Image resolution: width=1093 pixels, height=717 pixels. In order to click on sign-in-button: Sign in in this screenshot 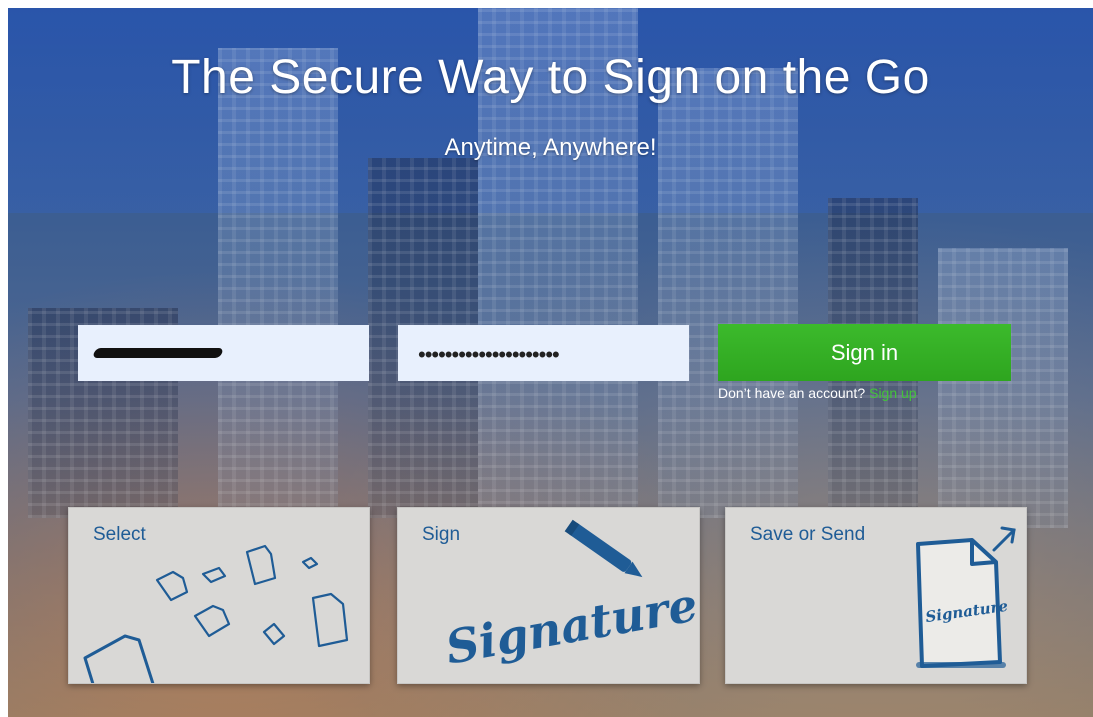, I will do `click(864, 352)`.